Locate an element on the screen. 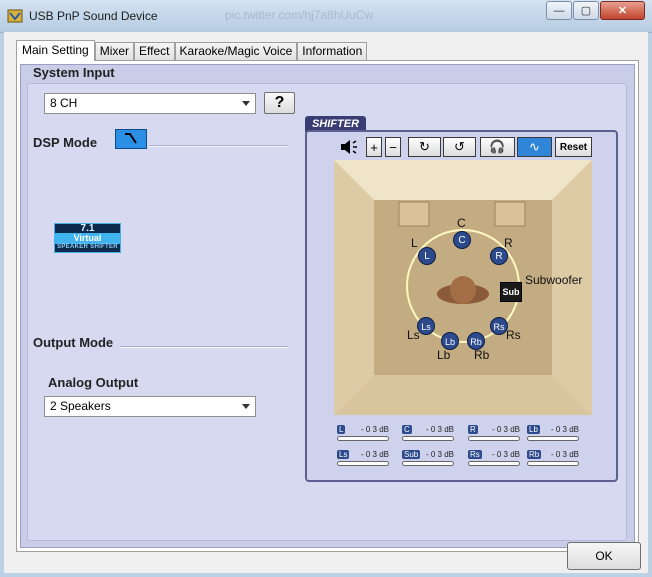  rotate-ccw-button: ↺ is located at coordinates (459, 147).